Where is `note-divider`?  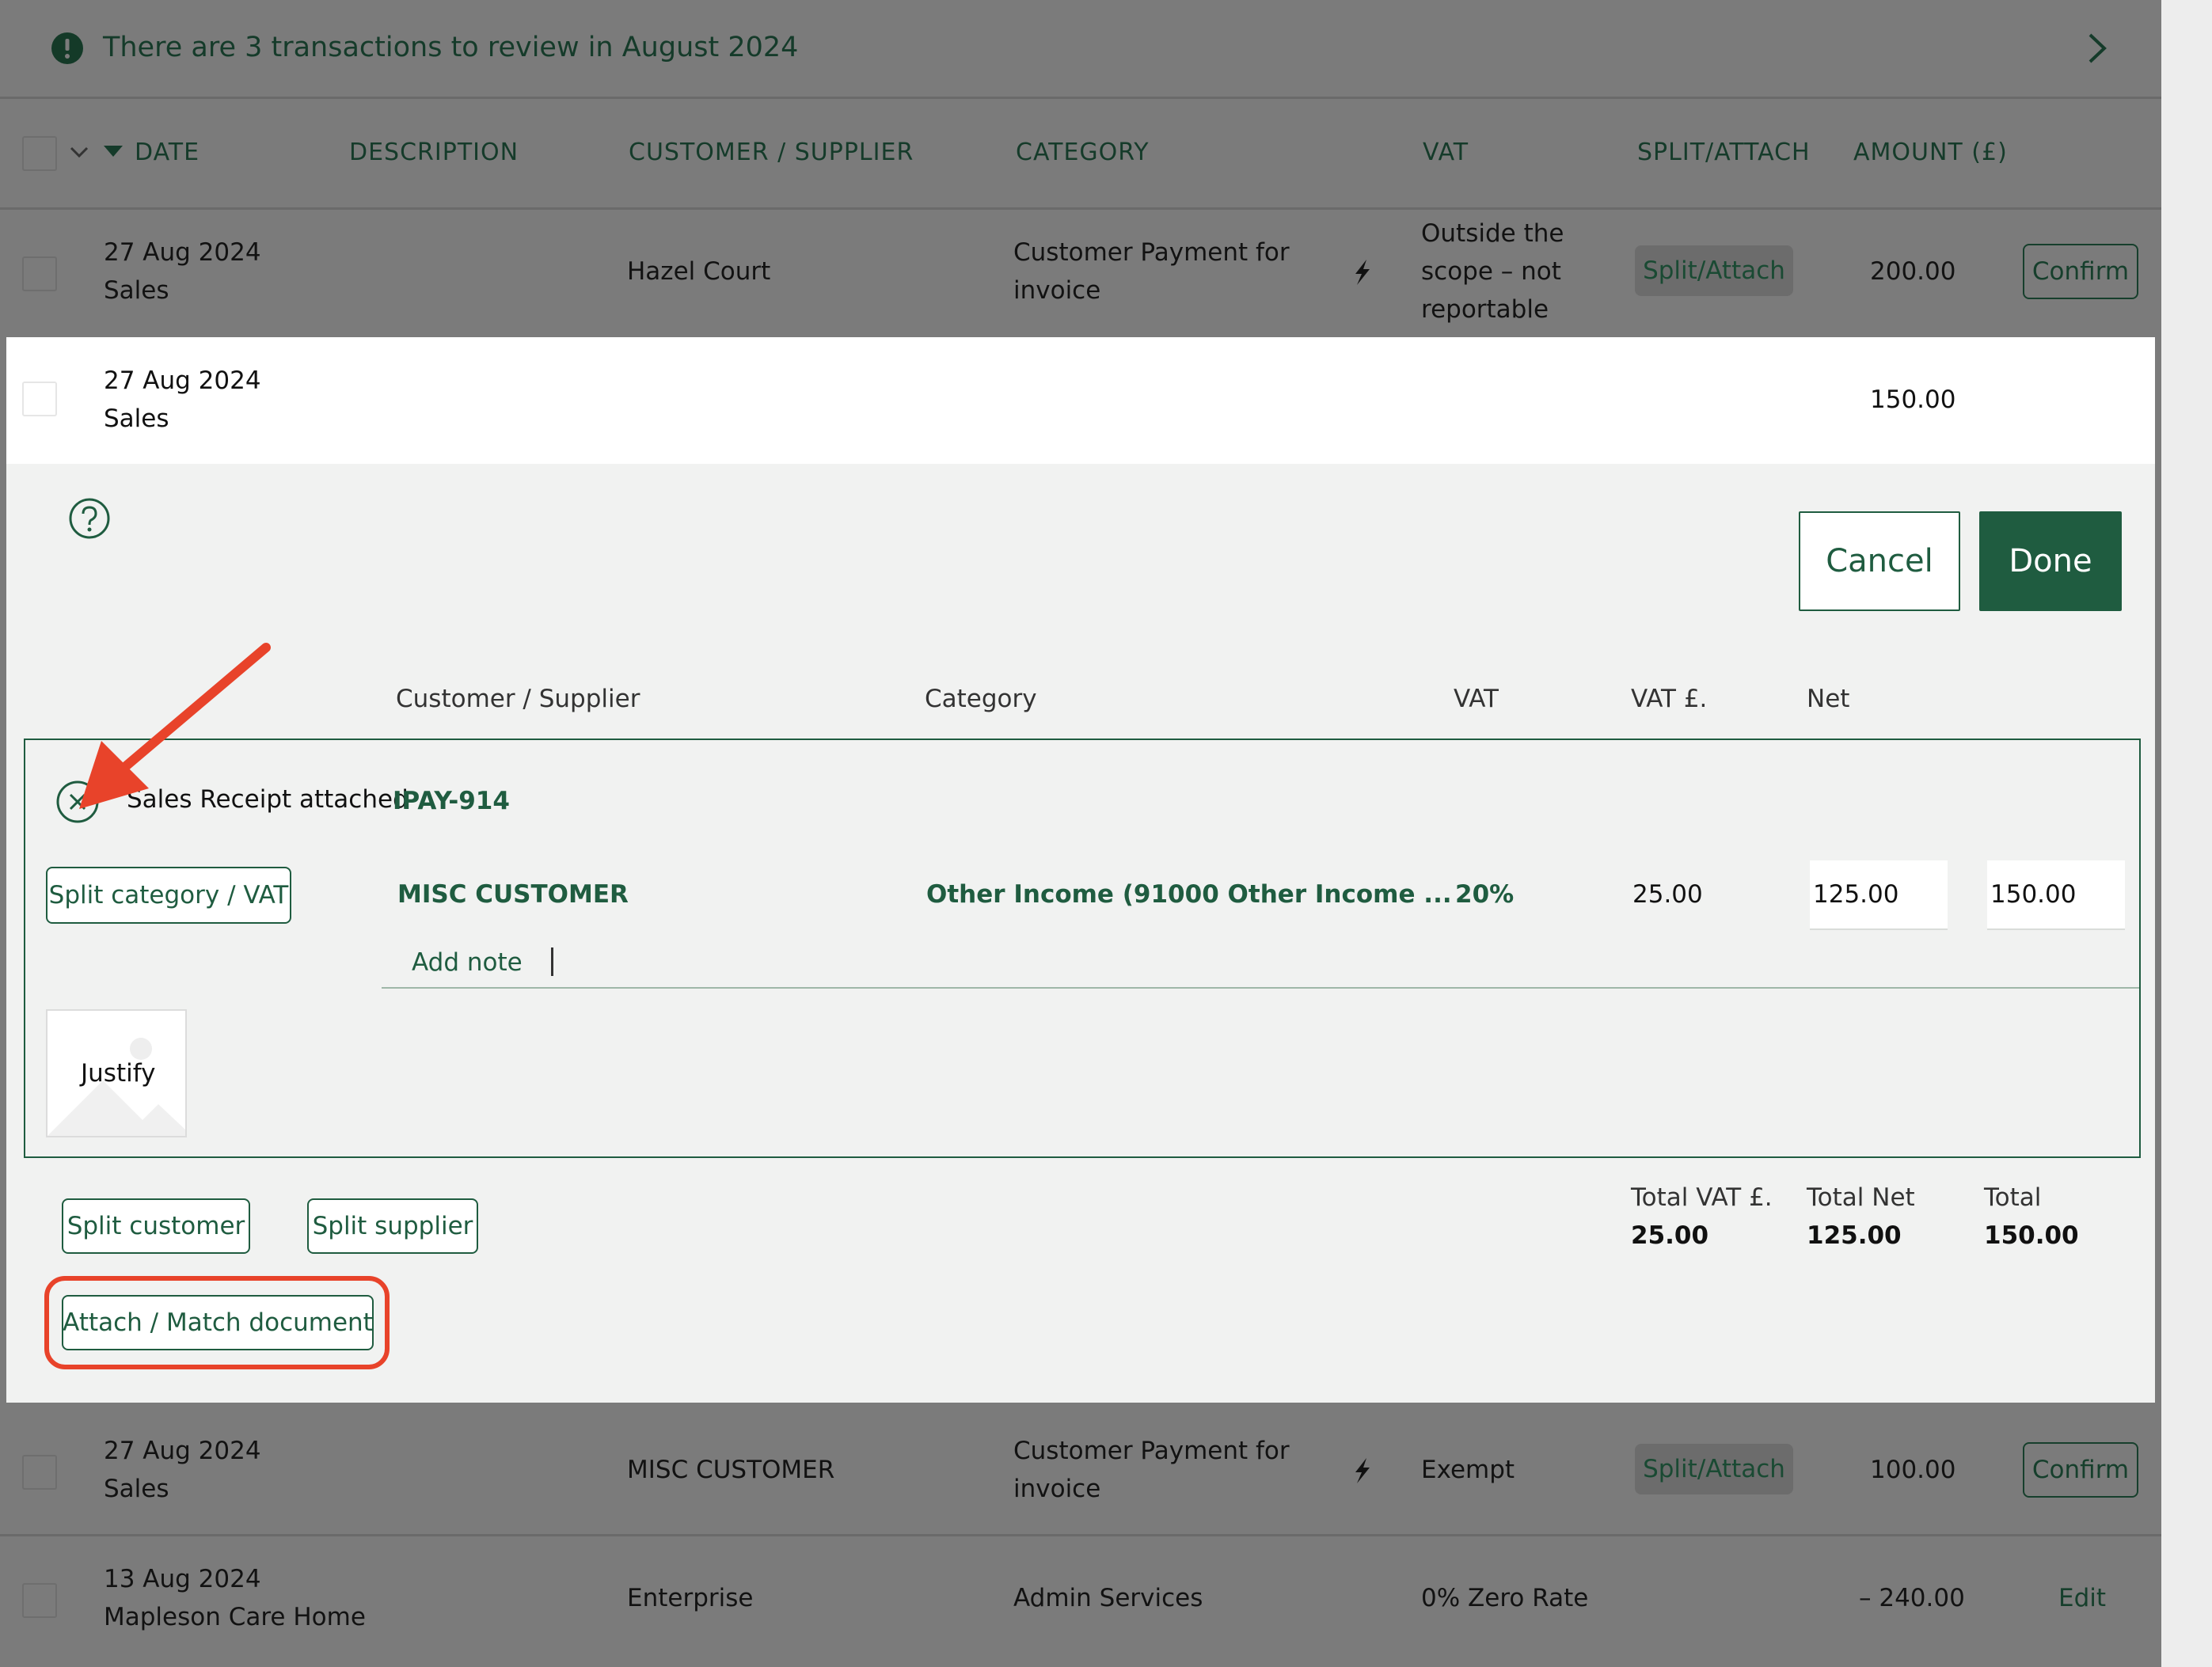 note-divider is located at coordinates (1260, 988).